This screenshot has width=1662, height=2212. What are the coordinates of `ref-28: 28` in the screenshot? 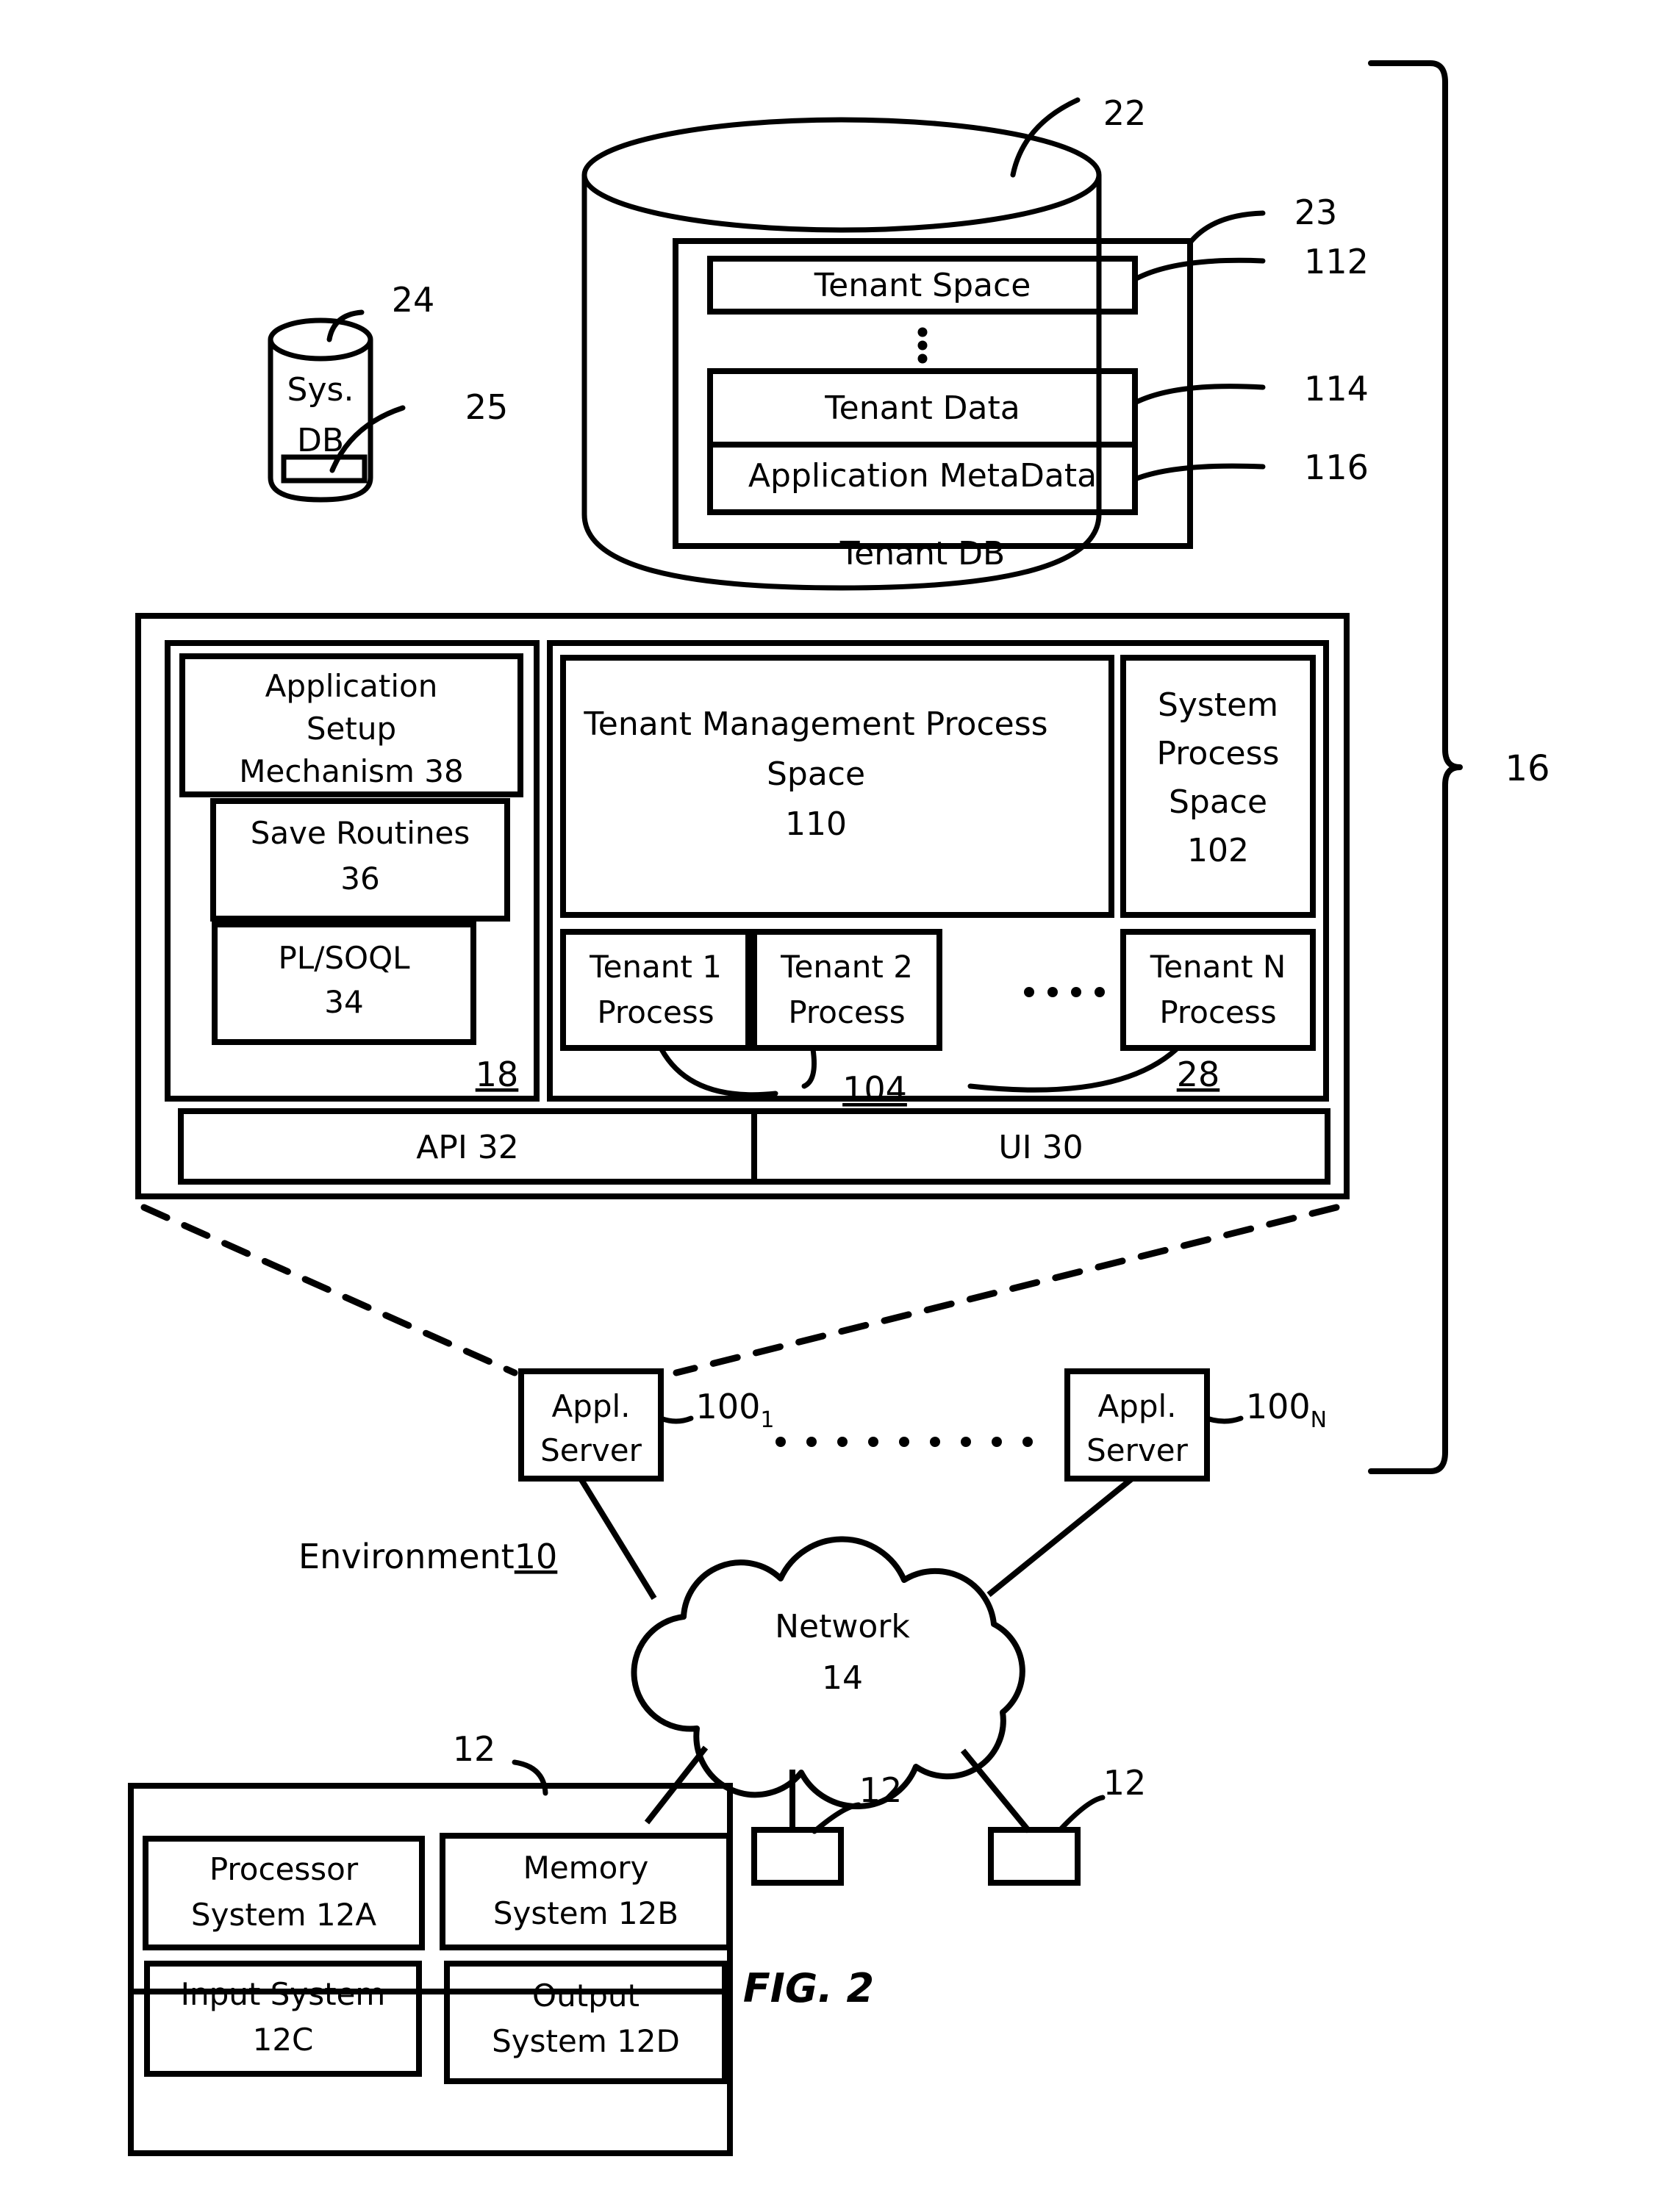 It's located at (1198, 1074).